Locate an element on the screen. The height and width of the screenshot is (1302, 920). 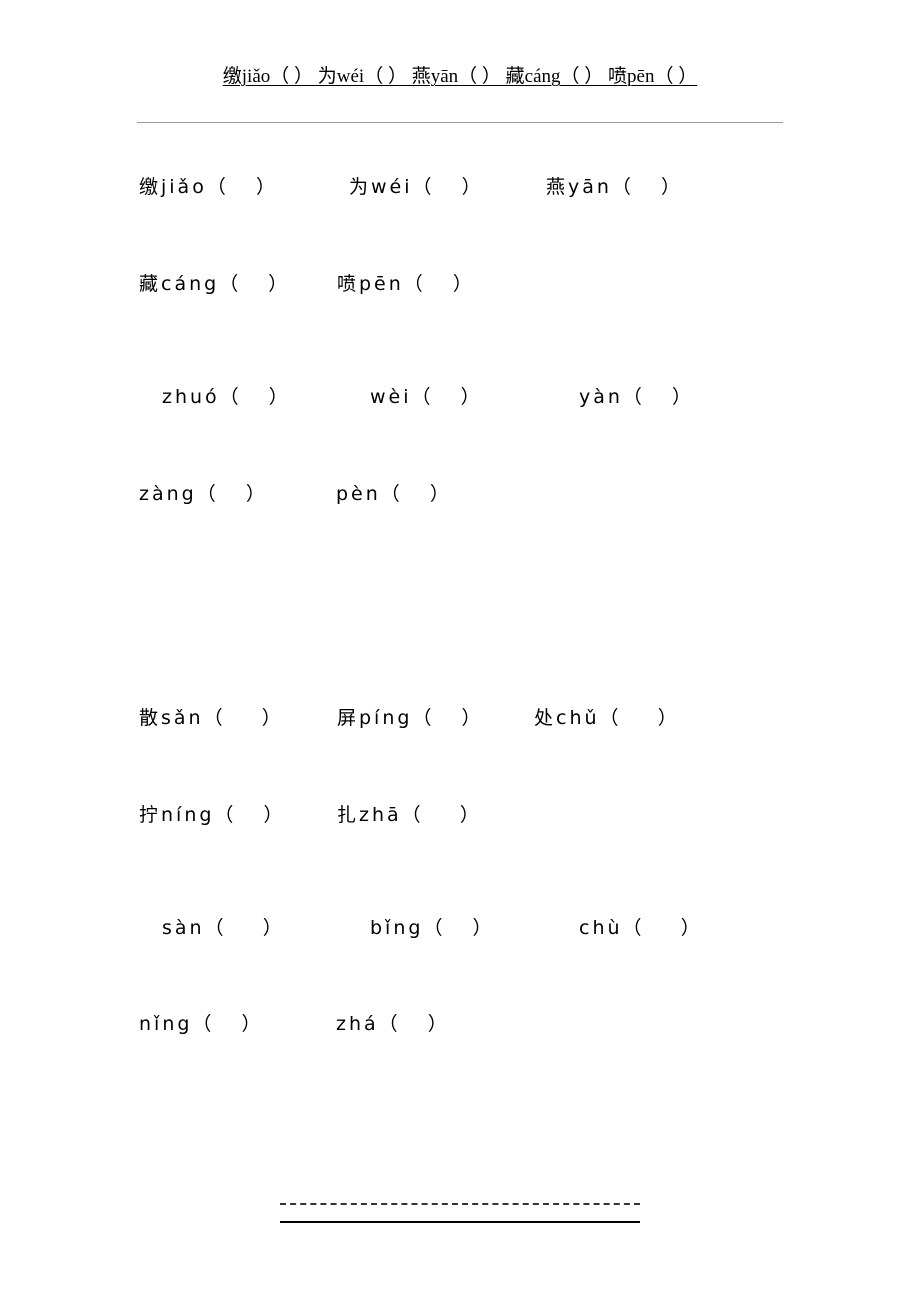
question-item: 拧níng（ ） is located at coordinates (212, 815).